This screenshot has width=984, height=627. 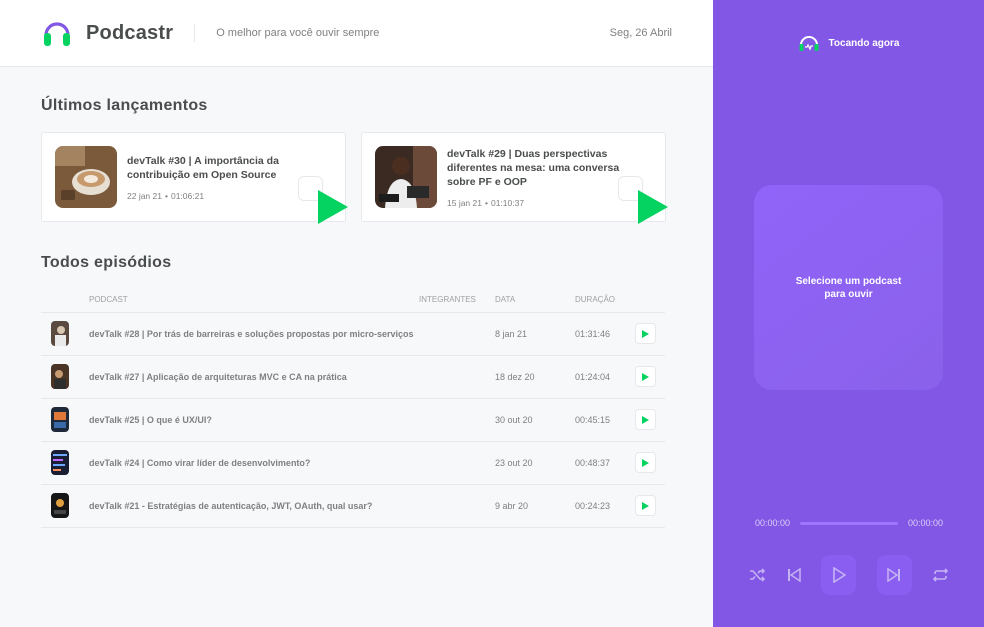 I want to click on logo: Podcastr, so click(x=107, y=33).